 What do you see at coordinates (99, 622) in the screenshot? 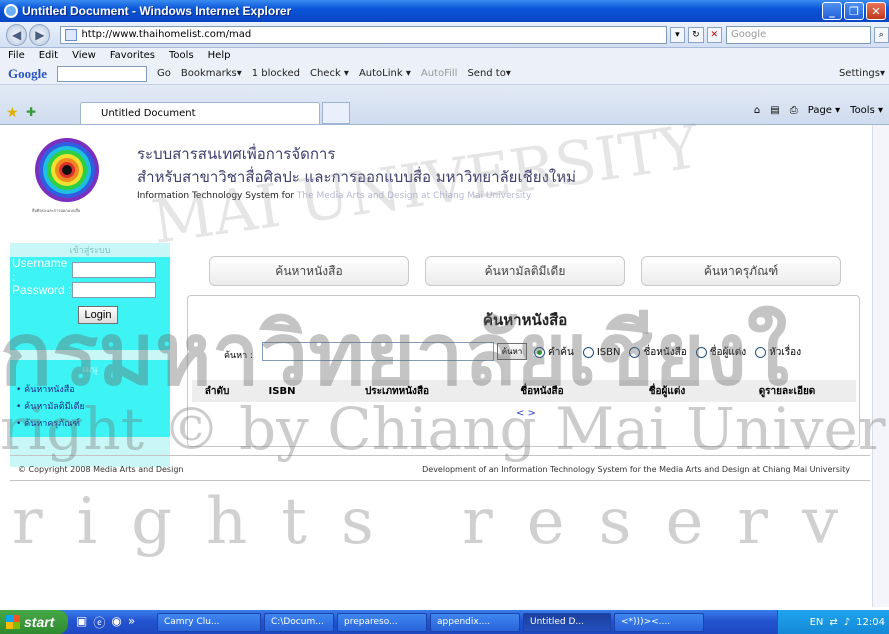
I see `ie-quicklaunch-icon: ⓔ` at bounding box center [99, 622].